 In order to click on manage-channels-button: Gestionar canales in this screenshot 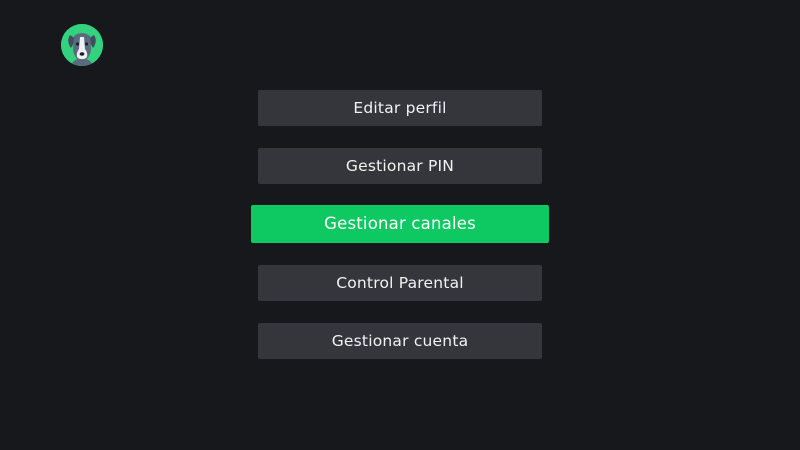, I will do `click(400, 224)`.